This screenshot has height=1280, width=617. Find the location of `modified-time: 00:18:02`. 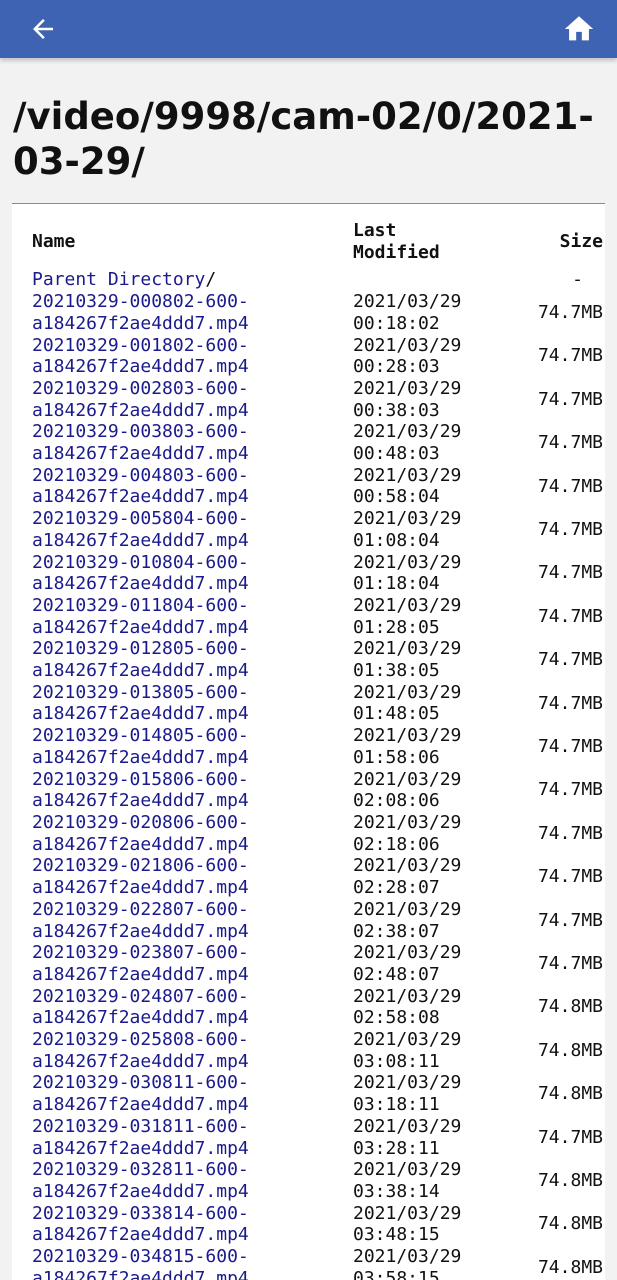

modified-time: 00:18:02 is located at coordinates (396, 323).